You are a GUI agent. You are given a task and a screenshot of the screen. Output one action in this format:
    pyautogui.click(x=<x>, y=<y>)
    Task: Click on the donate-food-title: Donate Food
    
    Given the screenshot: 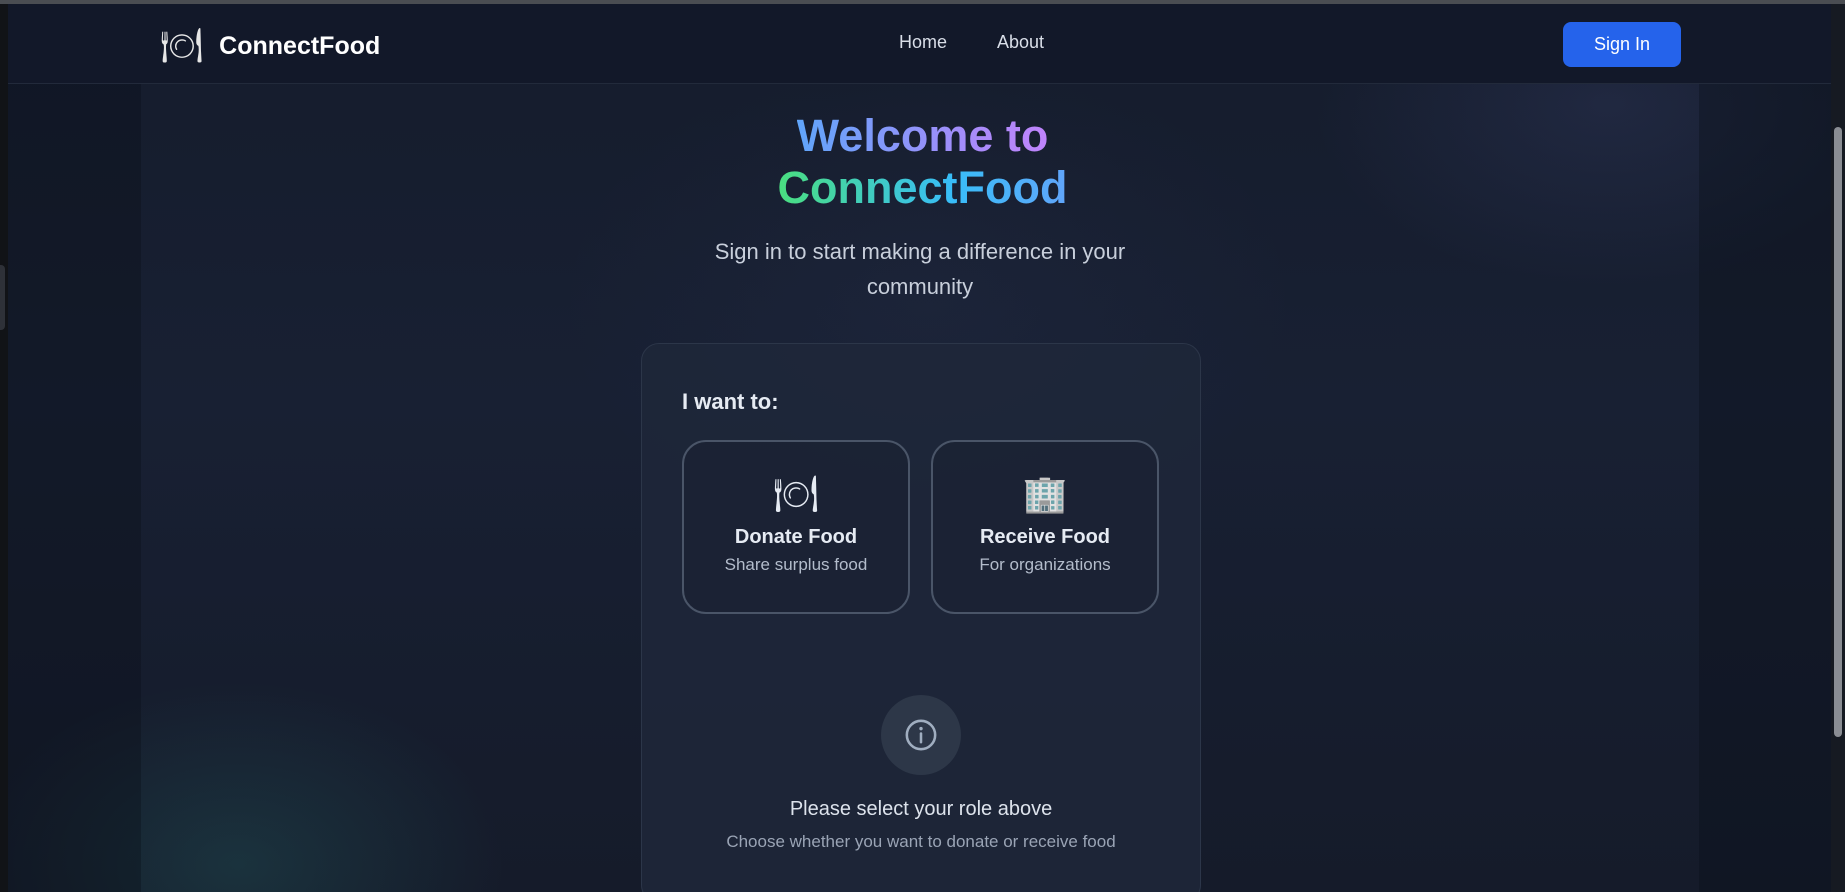 What is the action you would take?
    pyautogui.click(x=796, y=537)
    